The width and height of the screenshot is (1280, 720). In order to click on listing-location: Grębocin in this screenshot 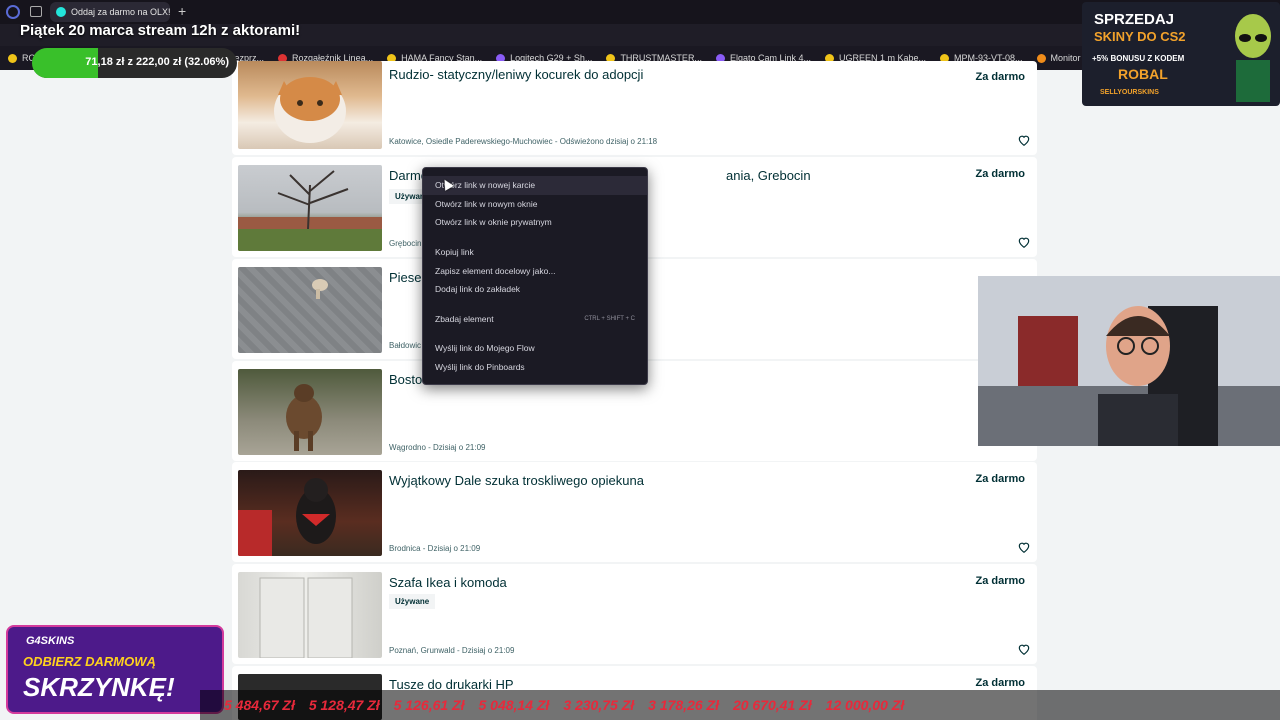, I will do `click(405, 243)`.